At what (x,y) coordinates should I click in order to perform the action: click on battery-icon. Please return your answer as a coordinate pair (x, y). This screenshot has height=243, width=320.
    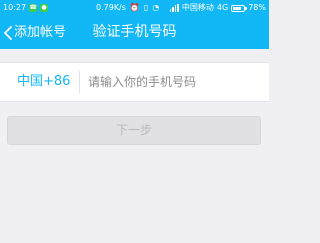
    Looking at the image, I should click on (239, 8).